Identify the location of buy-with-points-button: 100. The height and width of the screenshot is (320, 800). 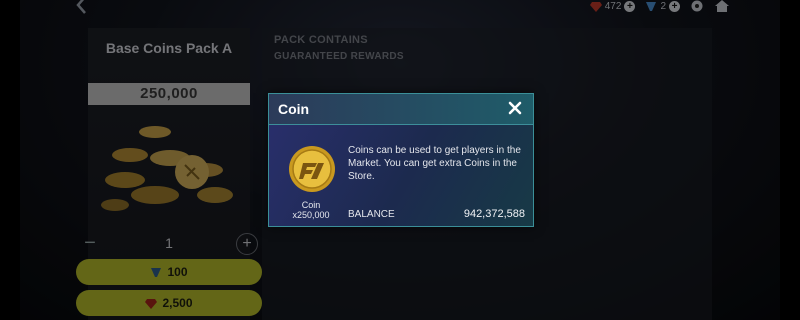
(169, 272).